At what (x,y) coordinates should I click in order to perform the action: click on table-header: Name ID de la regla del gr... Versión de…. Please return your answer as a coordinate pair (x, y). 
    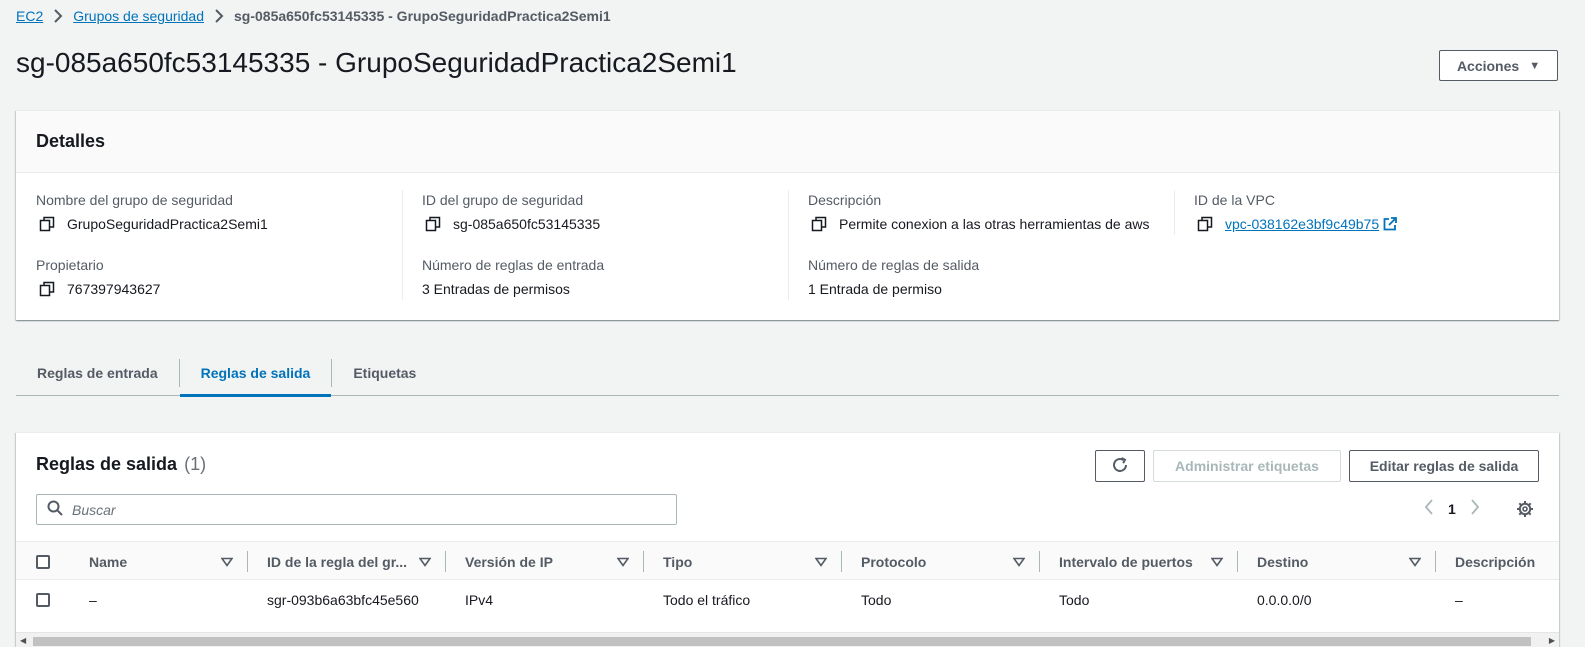
    Looking at the image, I should click on (787, 560).